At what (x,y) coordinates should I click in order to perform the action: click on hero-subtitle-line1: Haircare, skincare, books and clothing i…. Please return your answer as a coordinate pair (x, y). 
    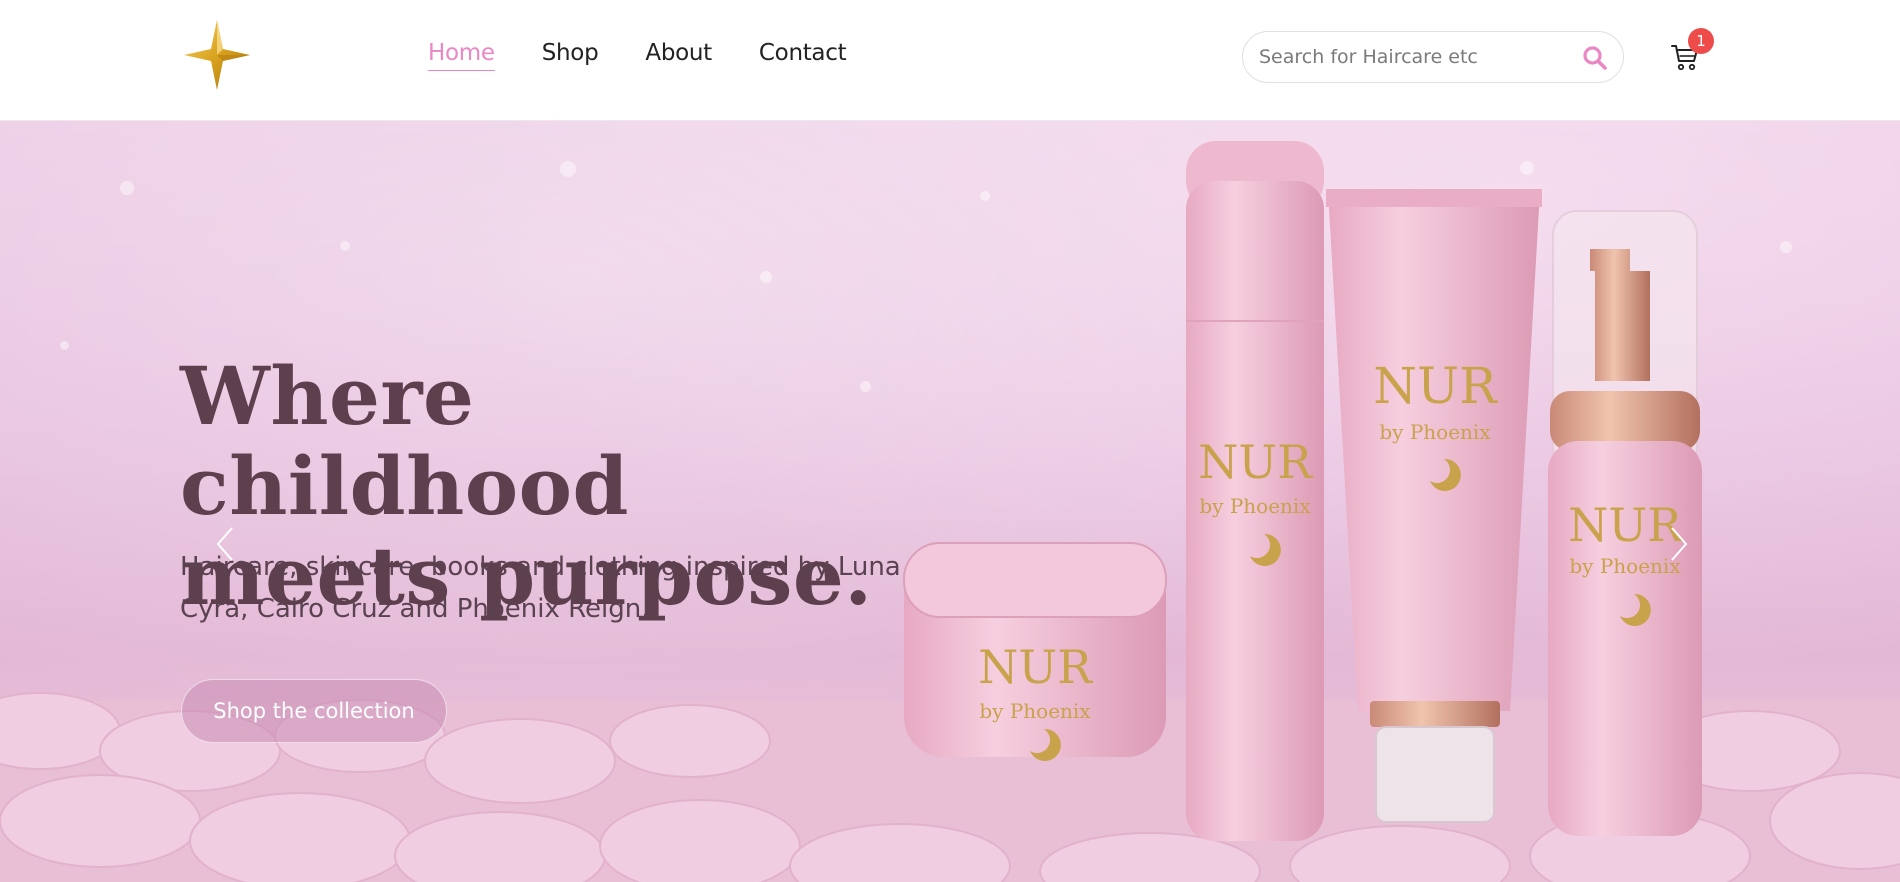
    Looking at the image, I should click on (540, 567).